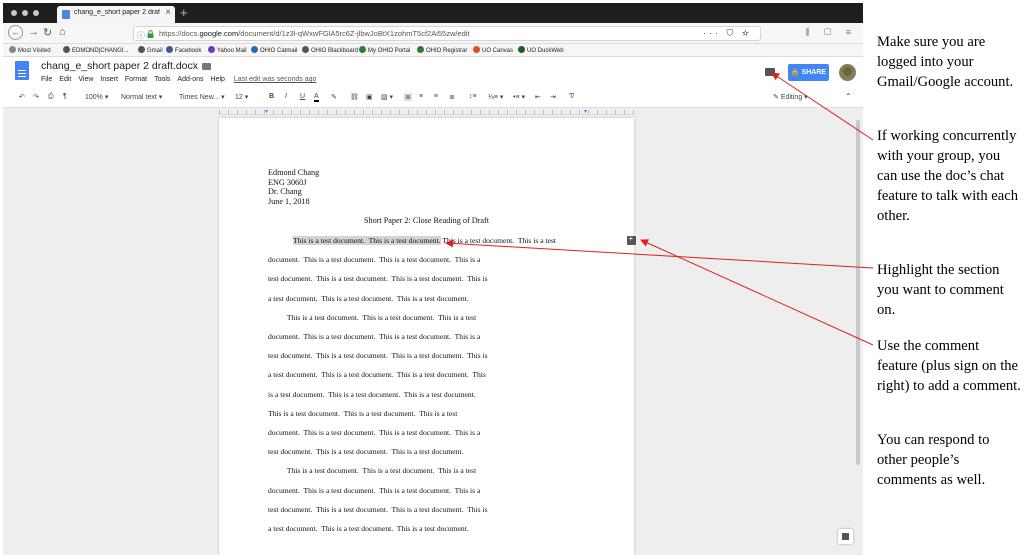  What do you see at coordinates (389, 51) in the screenshot?
I see `bookmark-label: My OHIO Portal` at bounding box center [389, 51].